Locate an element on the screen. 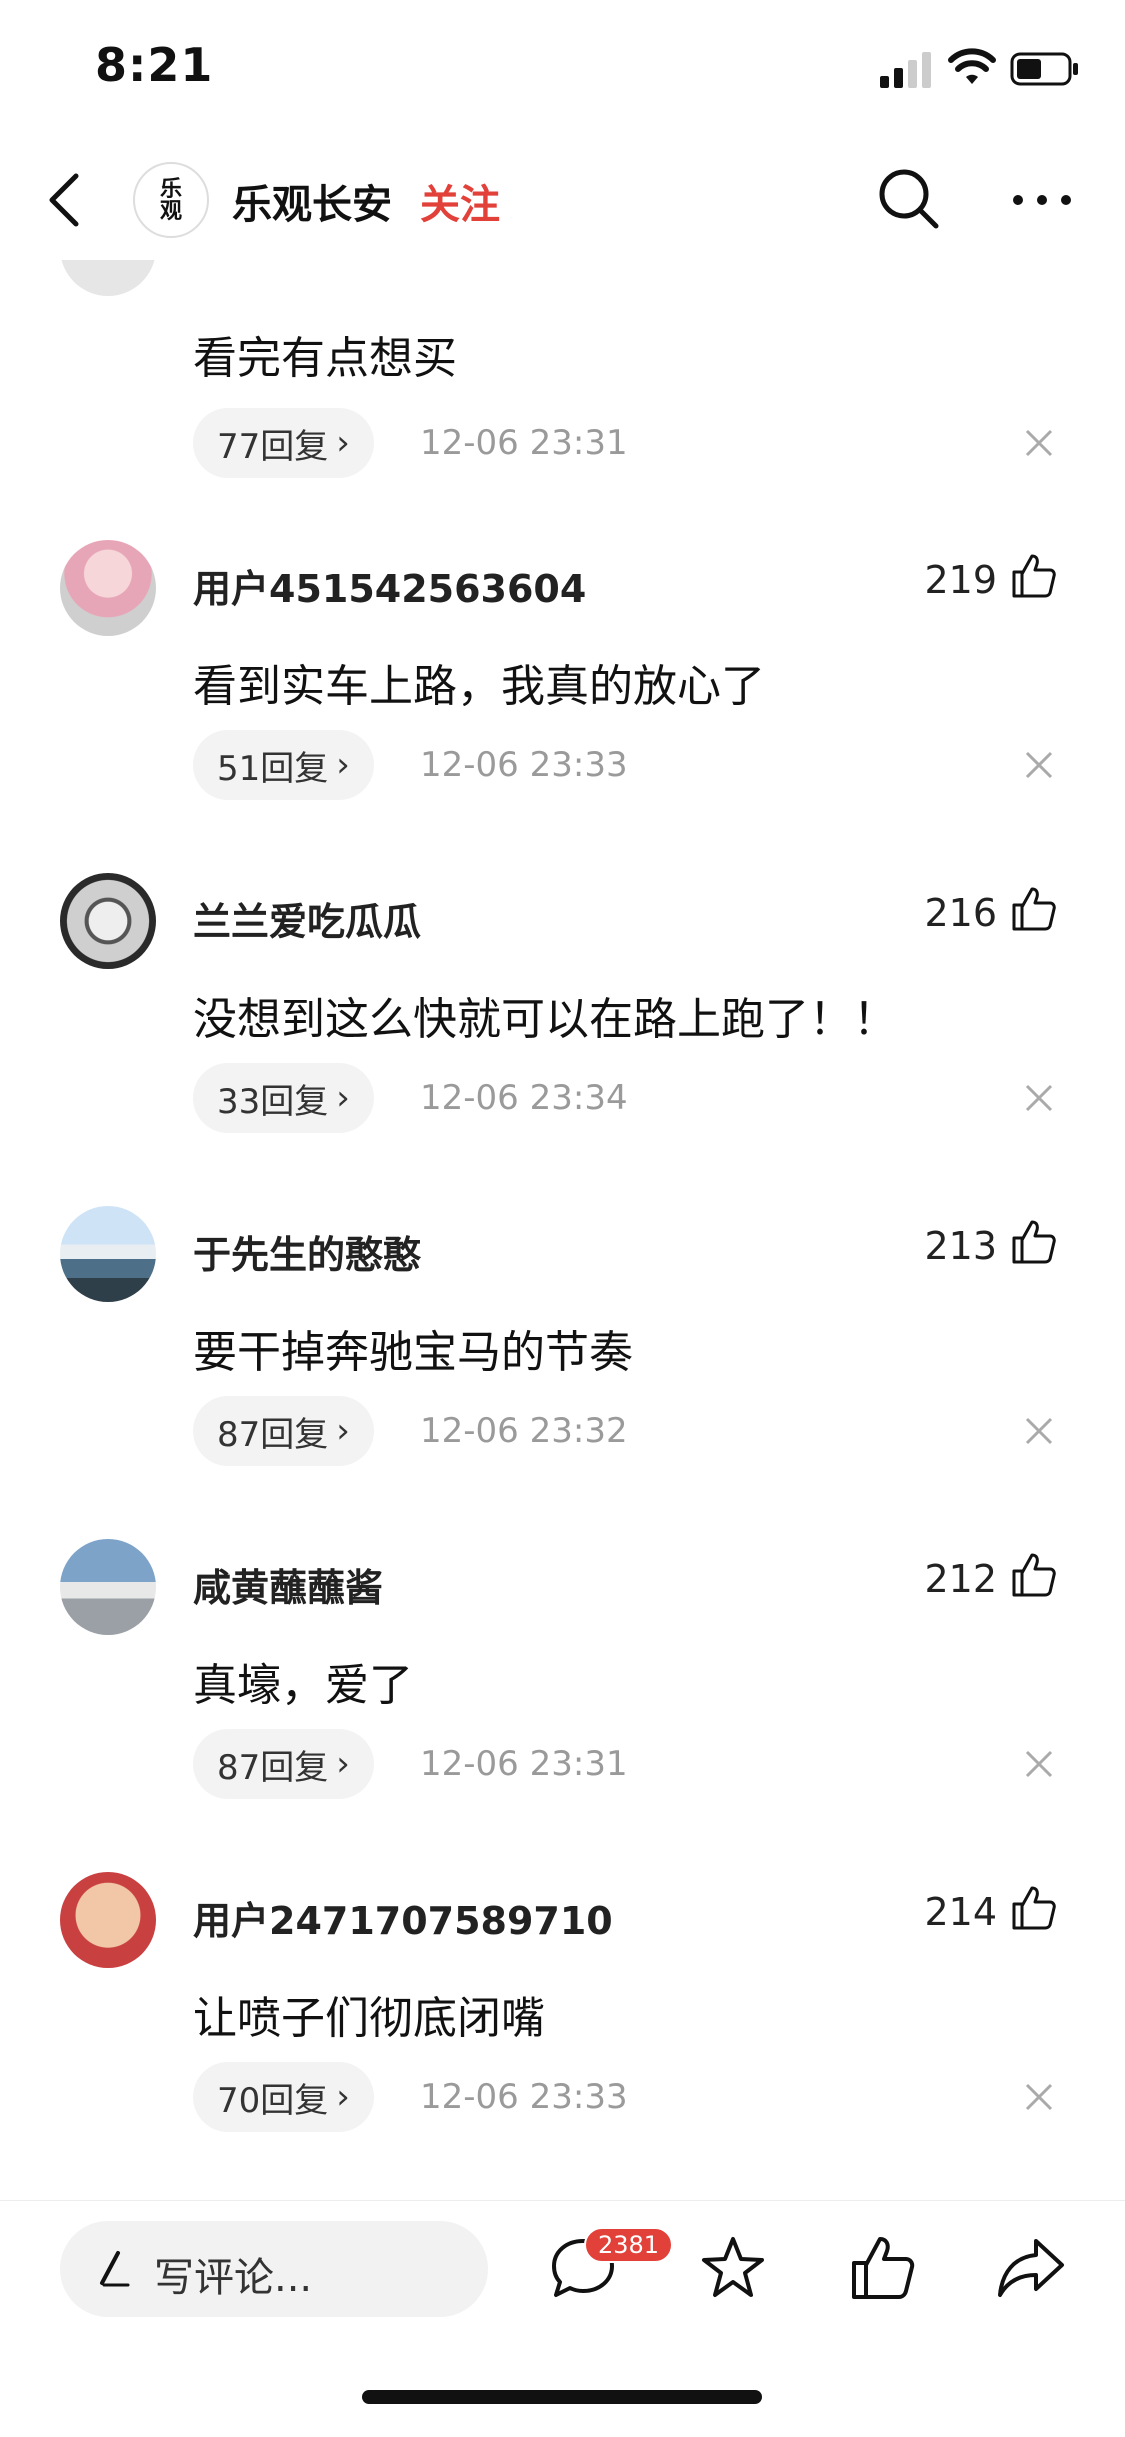  comment-time: 12-06 23:34 is located at coordinates (524, 1098).